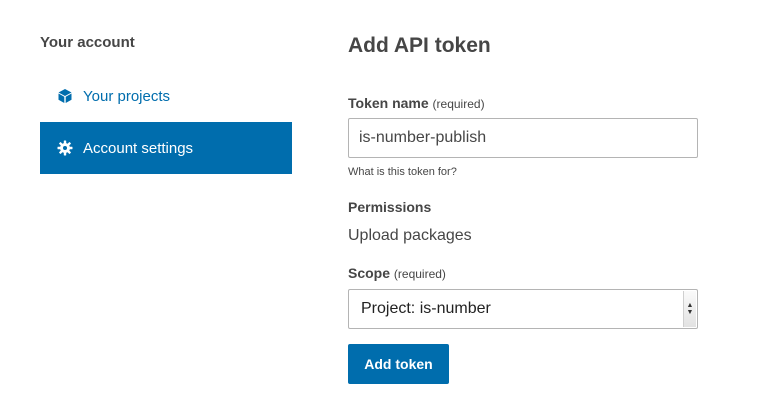  Describe the element at coordinates (369, 273) in the screenshot. I see `scope-label-text: Scope` at that location.